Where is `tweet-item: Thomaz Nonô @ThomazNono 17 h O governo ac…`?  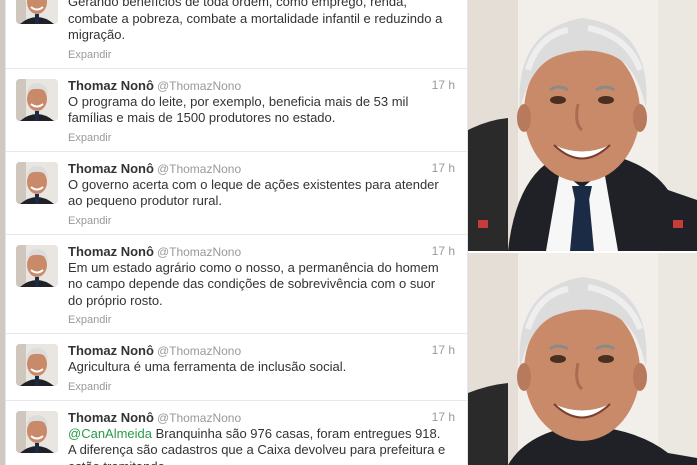 tweet-item: Thomaz Nonô @ThomazNono 17 h O governo ac… is located at coordinates (236, 193).